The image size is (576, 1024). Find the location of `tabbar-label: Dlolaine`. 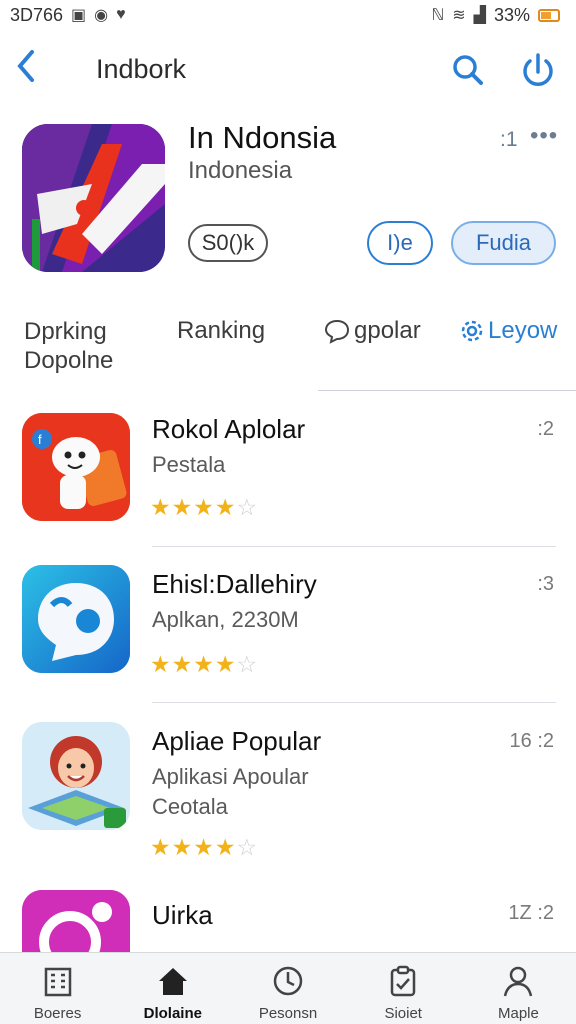

tabbar-label: Dlolaine is located at coordinates (172, 1013).